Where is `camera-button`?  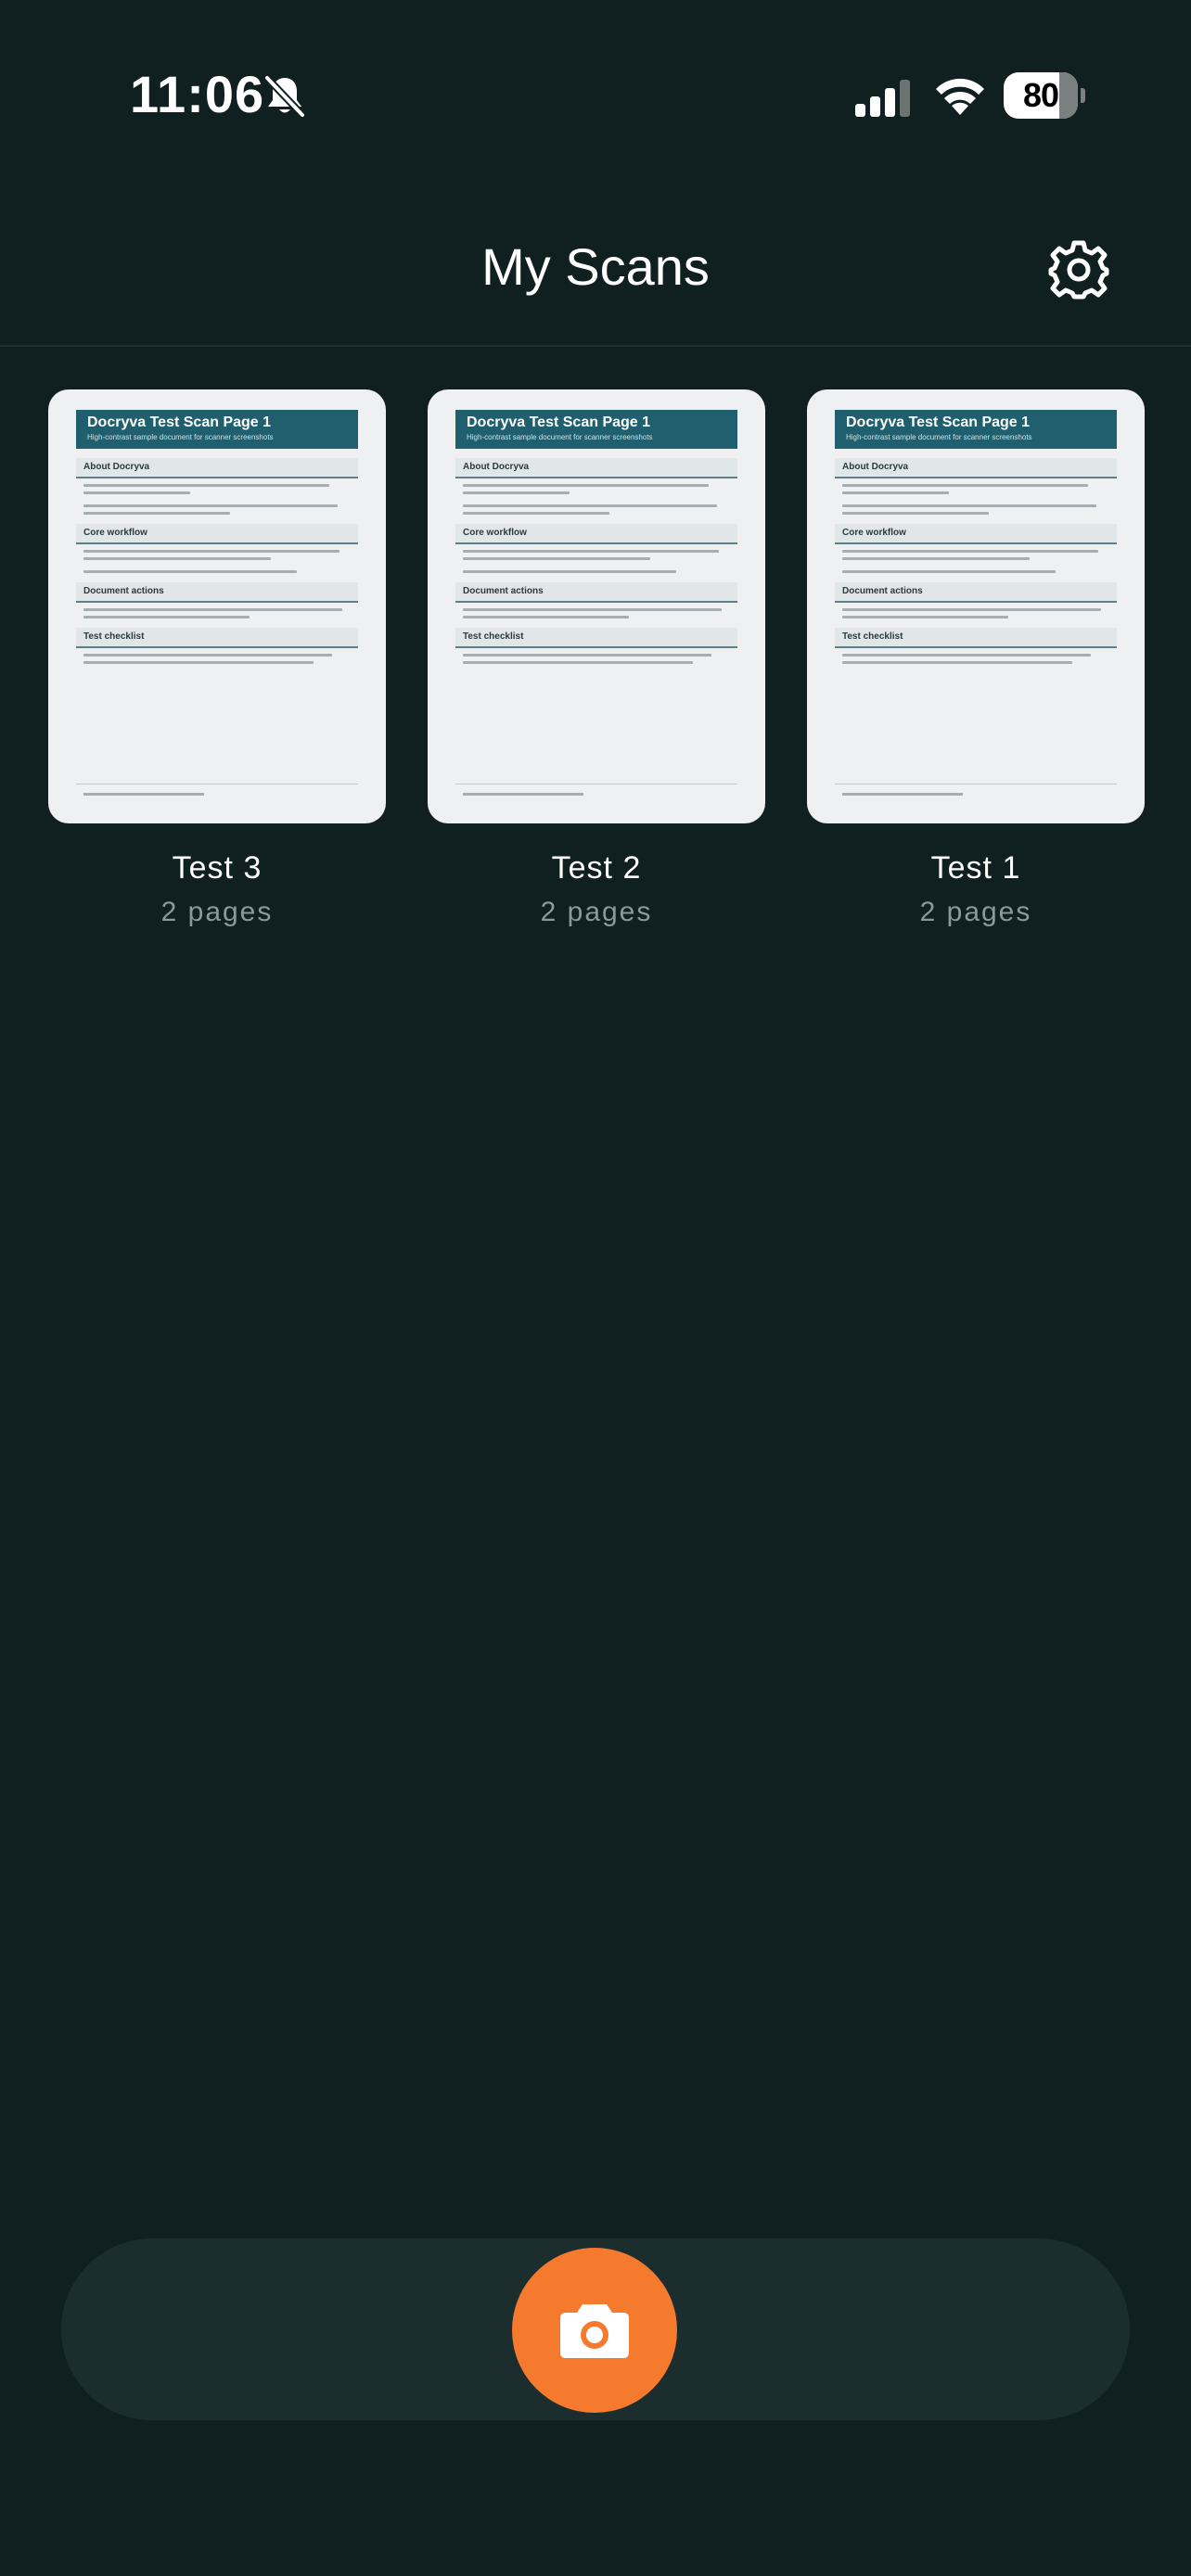
camera-button is located at coordinates (594, 2330).